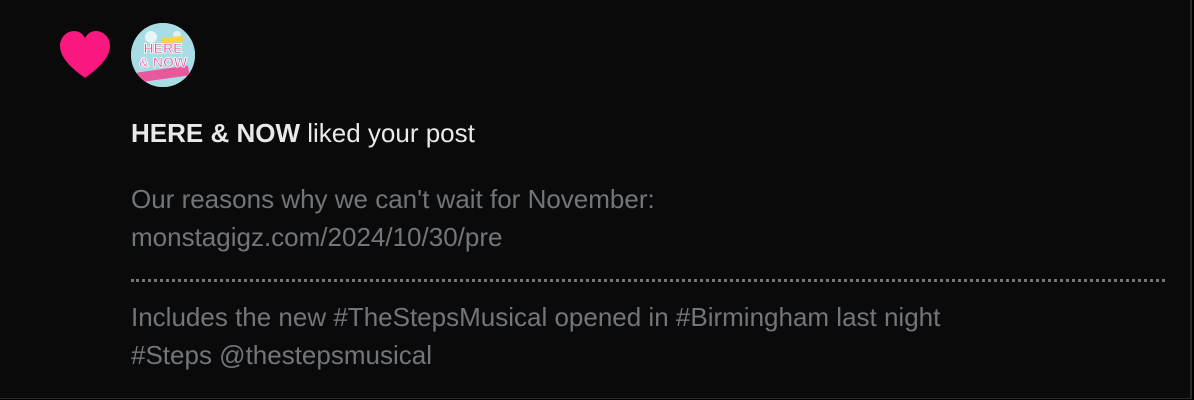 The image size is (1194, 400). What do you see at coordinates (648, 280) in the screenshot?
I see `dotted-divider` at bounding box center [648, 280].